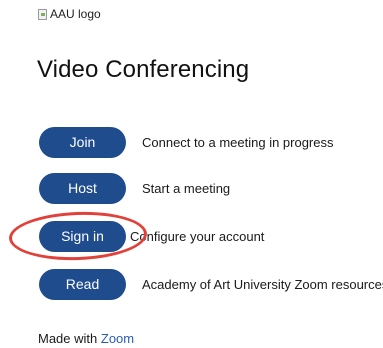 The width and height of the screenshot is (383, 348). I want to click on join-description: Connect to a meeting in progress, so click(238, 142).